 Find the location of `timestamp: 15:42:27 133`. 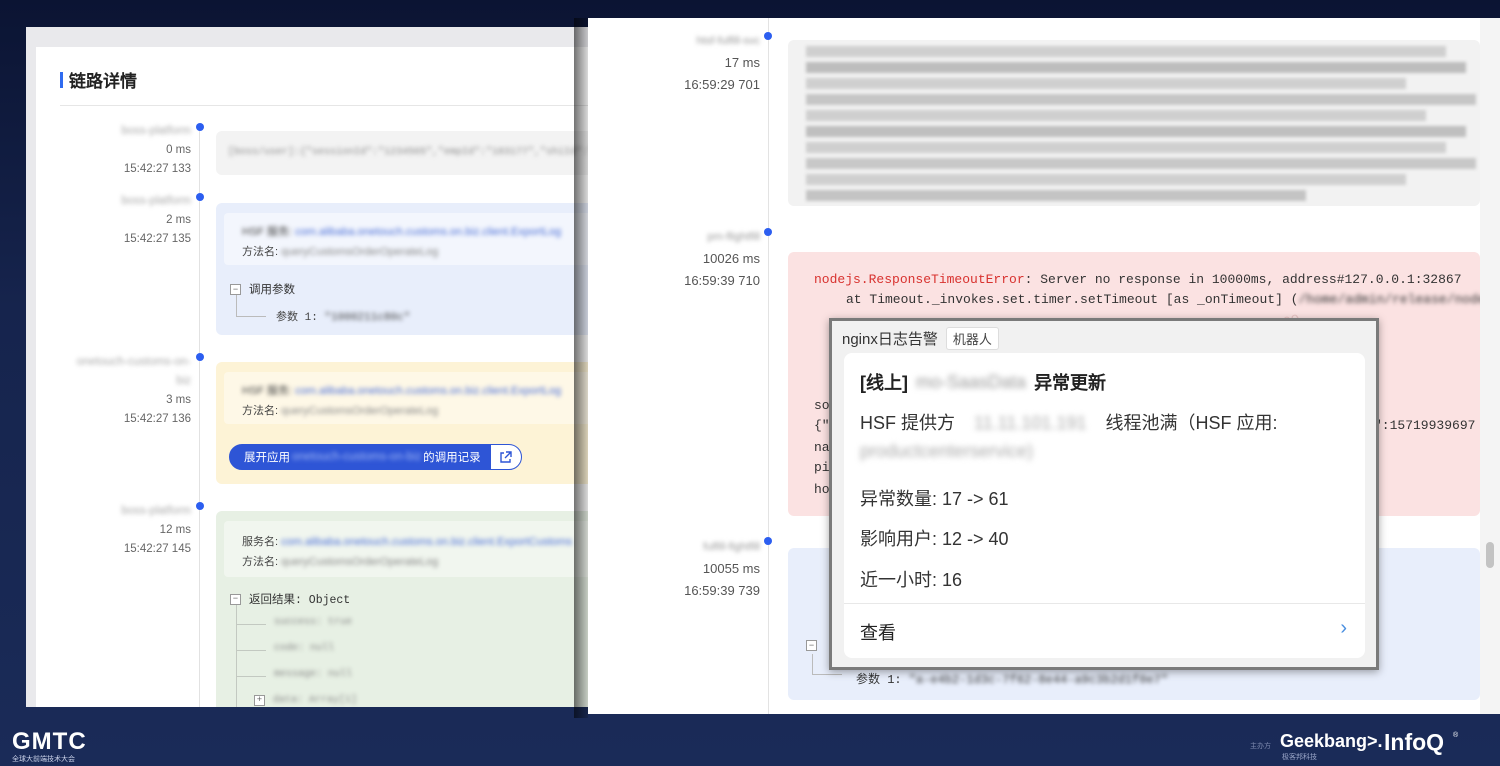

timestamp: 15:42:27 133 is located at coordinates (157, 169).